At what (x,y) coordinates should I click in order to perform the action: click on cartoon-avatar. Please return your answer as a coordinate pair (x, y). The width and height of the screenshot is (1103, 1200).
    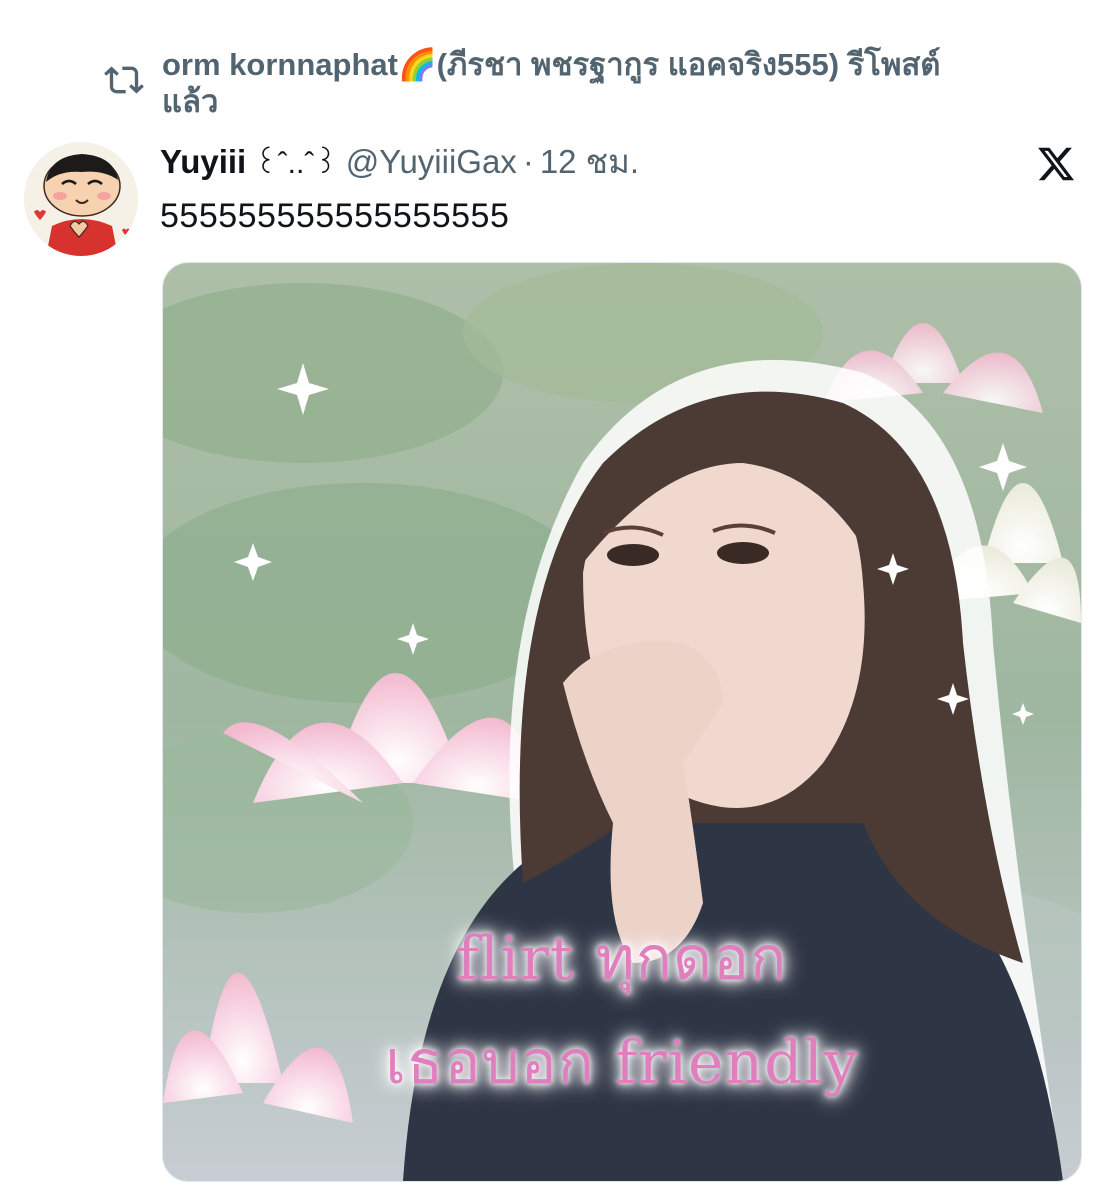
    Looking at the image, I should click on (81, 199).